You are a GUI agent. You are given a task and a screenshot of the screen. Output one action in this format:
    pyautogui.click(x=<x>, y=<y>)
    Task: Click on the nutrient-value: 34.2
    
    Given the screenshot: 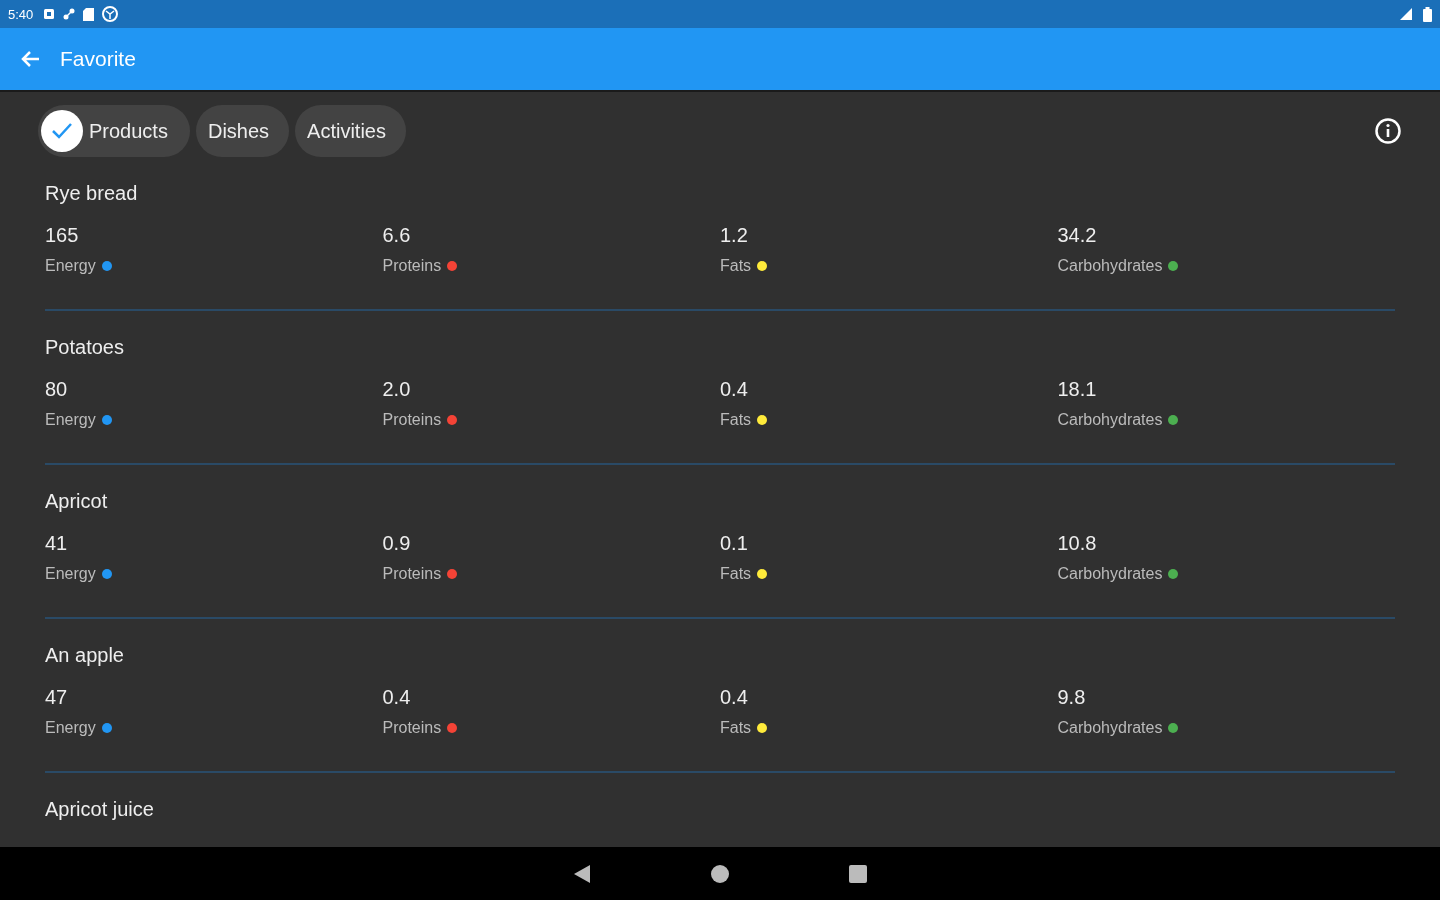 What is the action you would take?
    pyautogui.click(x=1077, y=235)
    